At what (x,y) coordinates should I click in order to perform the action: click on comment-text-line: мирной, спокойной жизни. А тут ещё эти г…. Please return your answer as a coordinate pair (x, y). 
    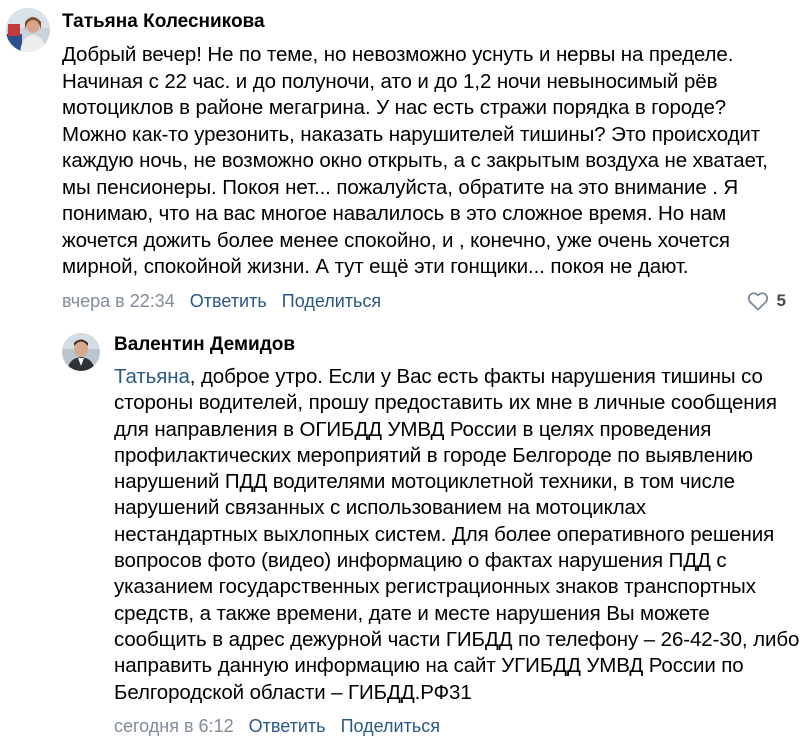
    Looking at the image, I should click on (375, 266).